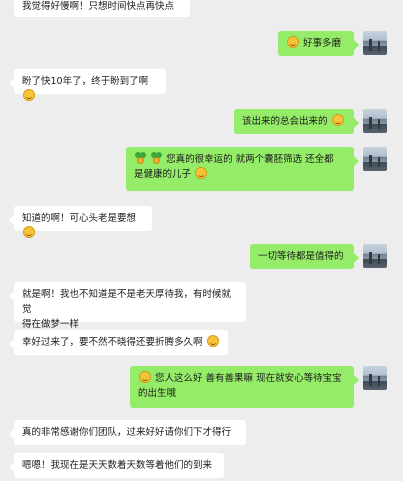  Describe the element at coordinates (301, 256) in the screenshot. I see `message-text: 一切等待都是值得的` at that location.